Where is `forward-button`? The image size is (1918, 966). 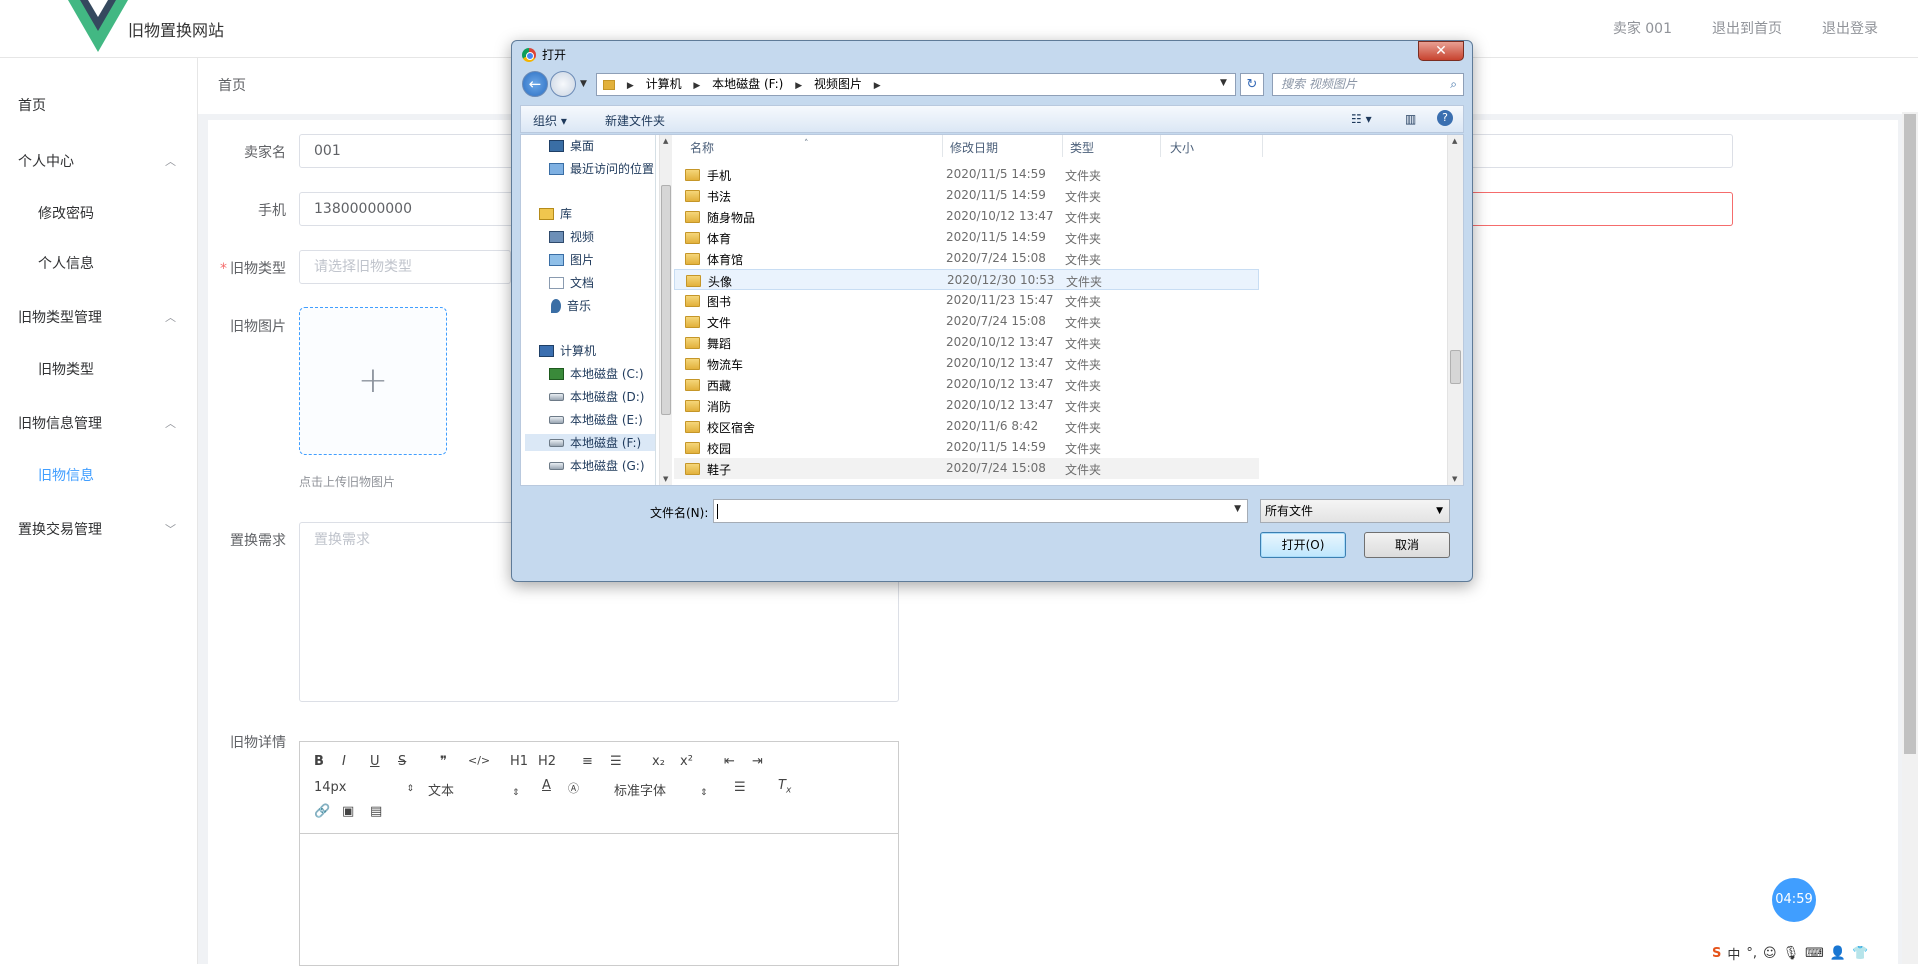 forward-button is located at coordinates (563, 84).